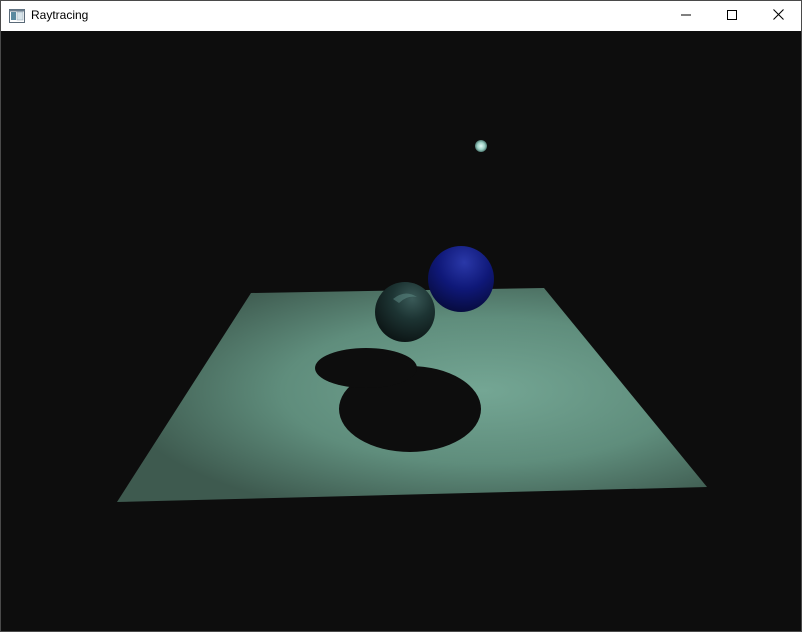  I want to click on close-button, so click(778, 16).